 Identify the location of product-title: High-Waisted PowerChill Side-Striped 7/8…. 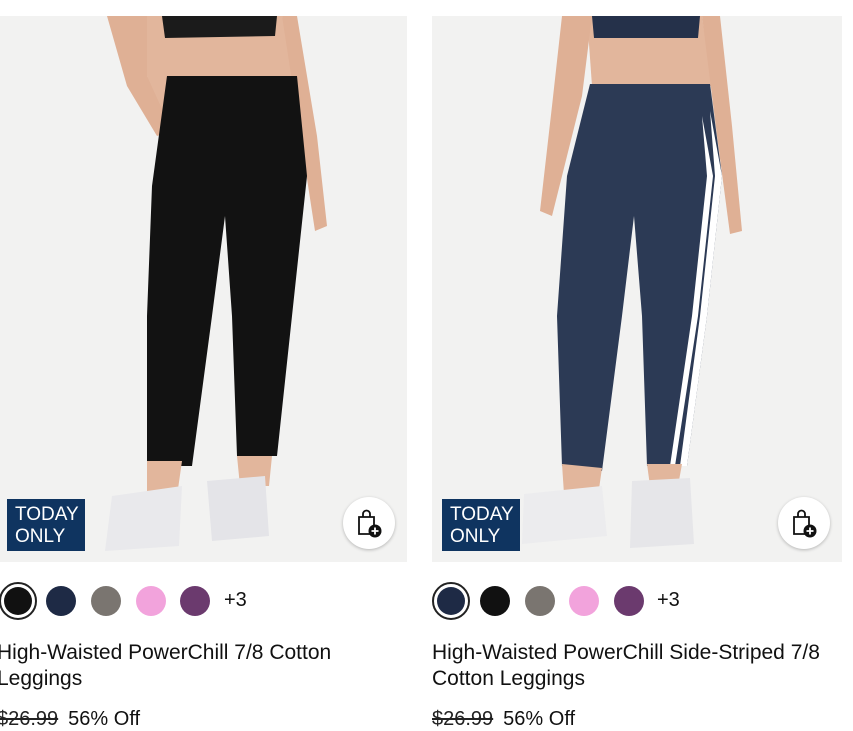
(637, 666).